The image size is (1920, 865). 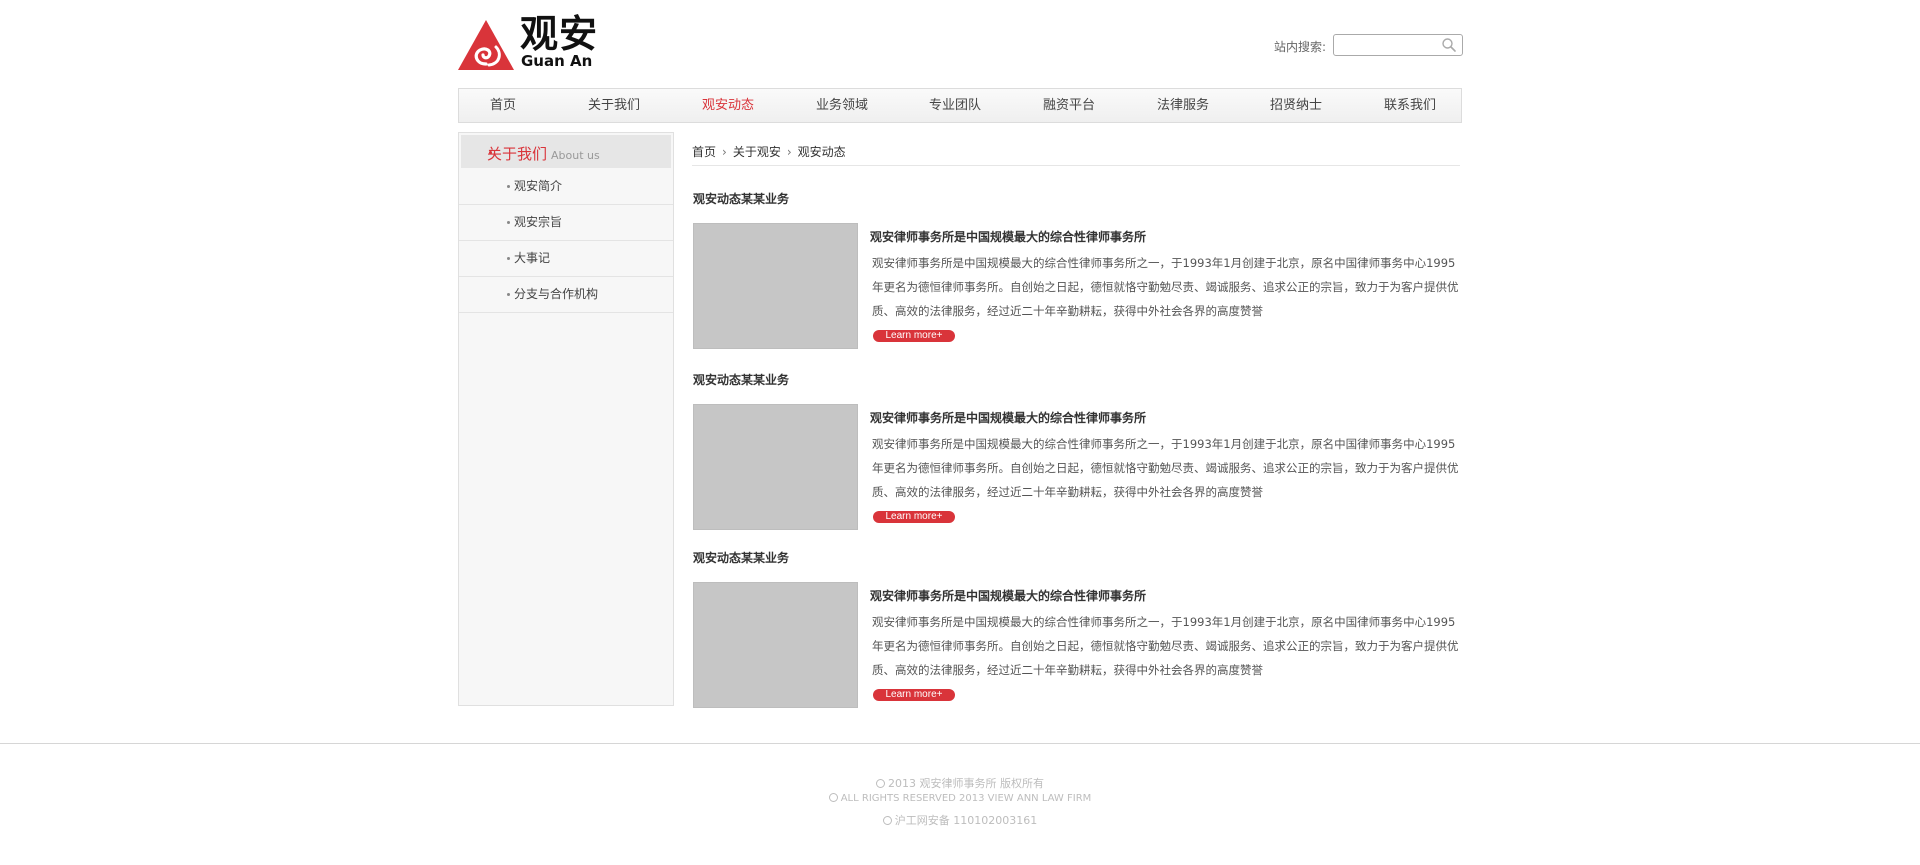 I want to click on sidebar-title: 关于我们 About us, so click(x=543, y=153).